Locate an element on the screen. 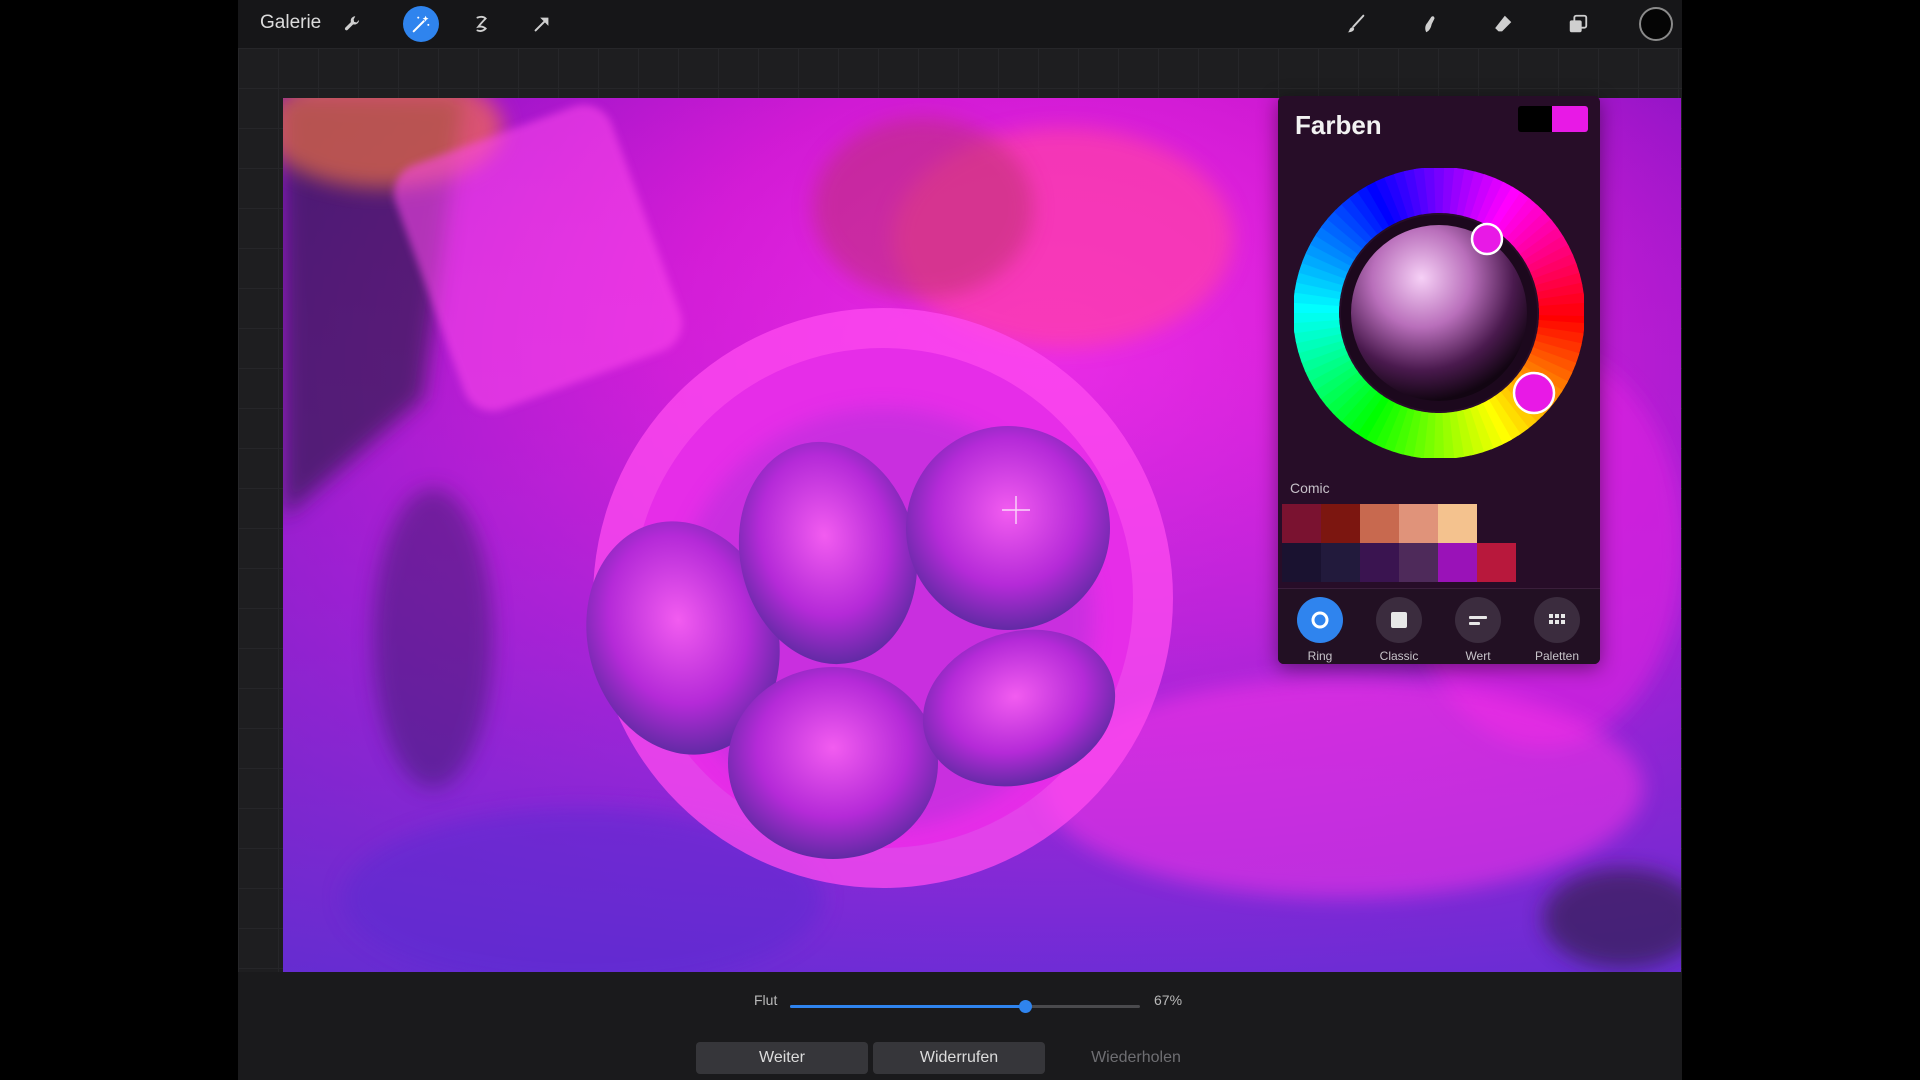 The image size is (1920, 1080). transform-arrow-icon is located at coordinates (542, 24).